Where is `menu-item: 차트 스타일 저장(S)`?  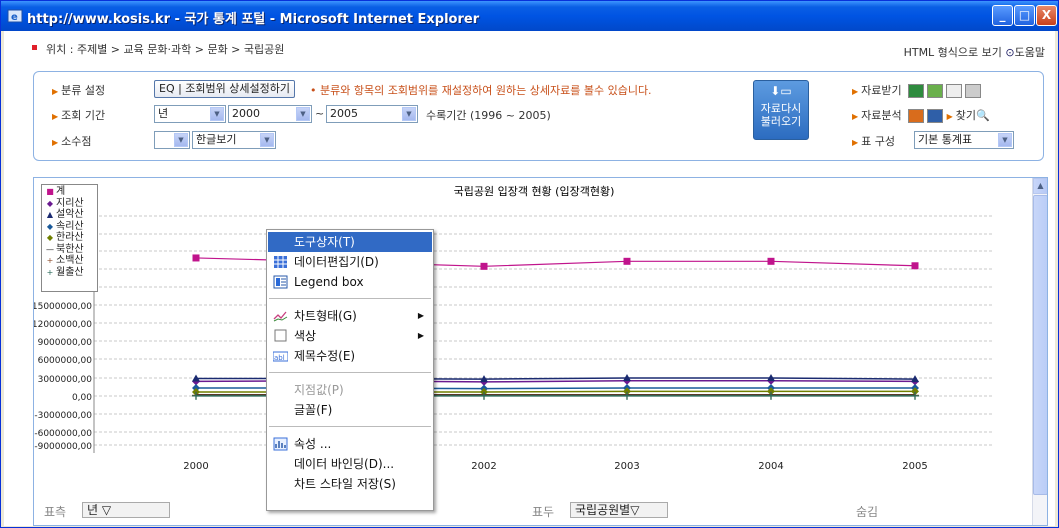 menu-item: 차트 스타일 저장(S) is located at coordinates (350, 484).